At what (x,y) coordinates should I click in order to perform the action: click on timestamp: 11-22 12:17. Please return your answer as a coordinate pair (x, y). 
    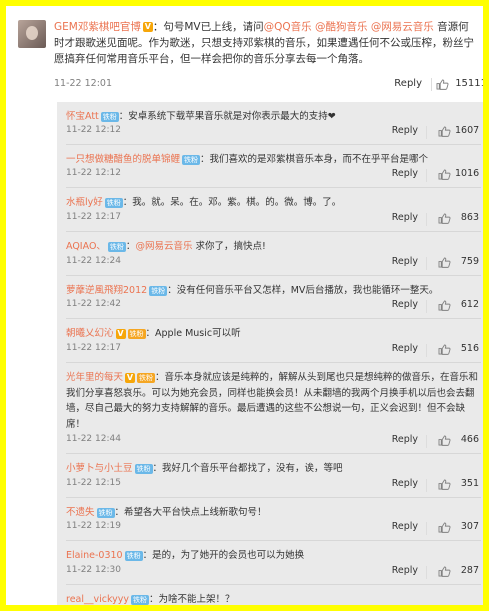
    Looking at the image, I should click on (93, 348).